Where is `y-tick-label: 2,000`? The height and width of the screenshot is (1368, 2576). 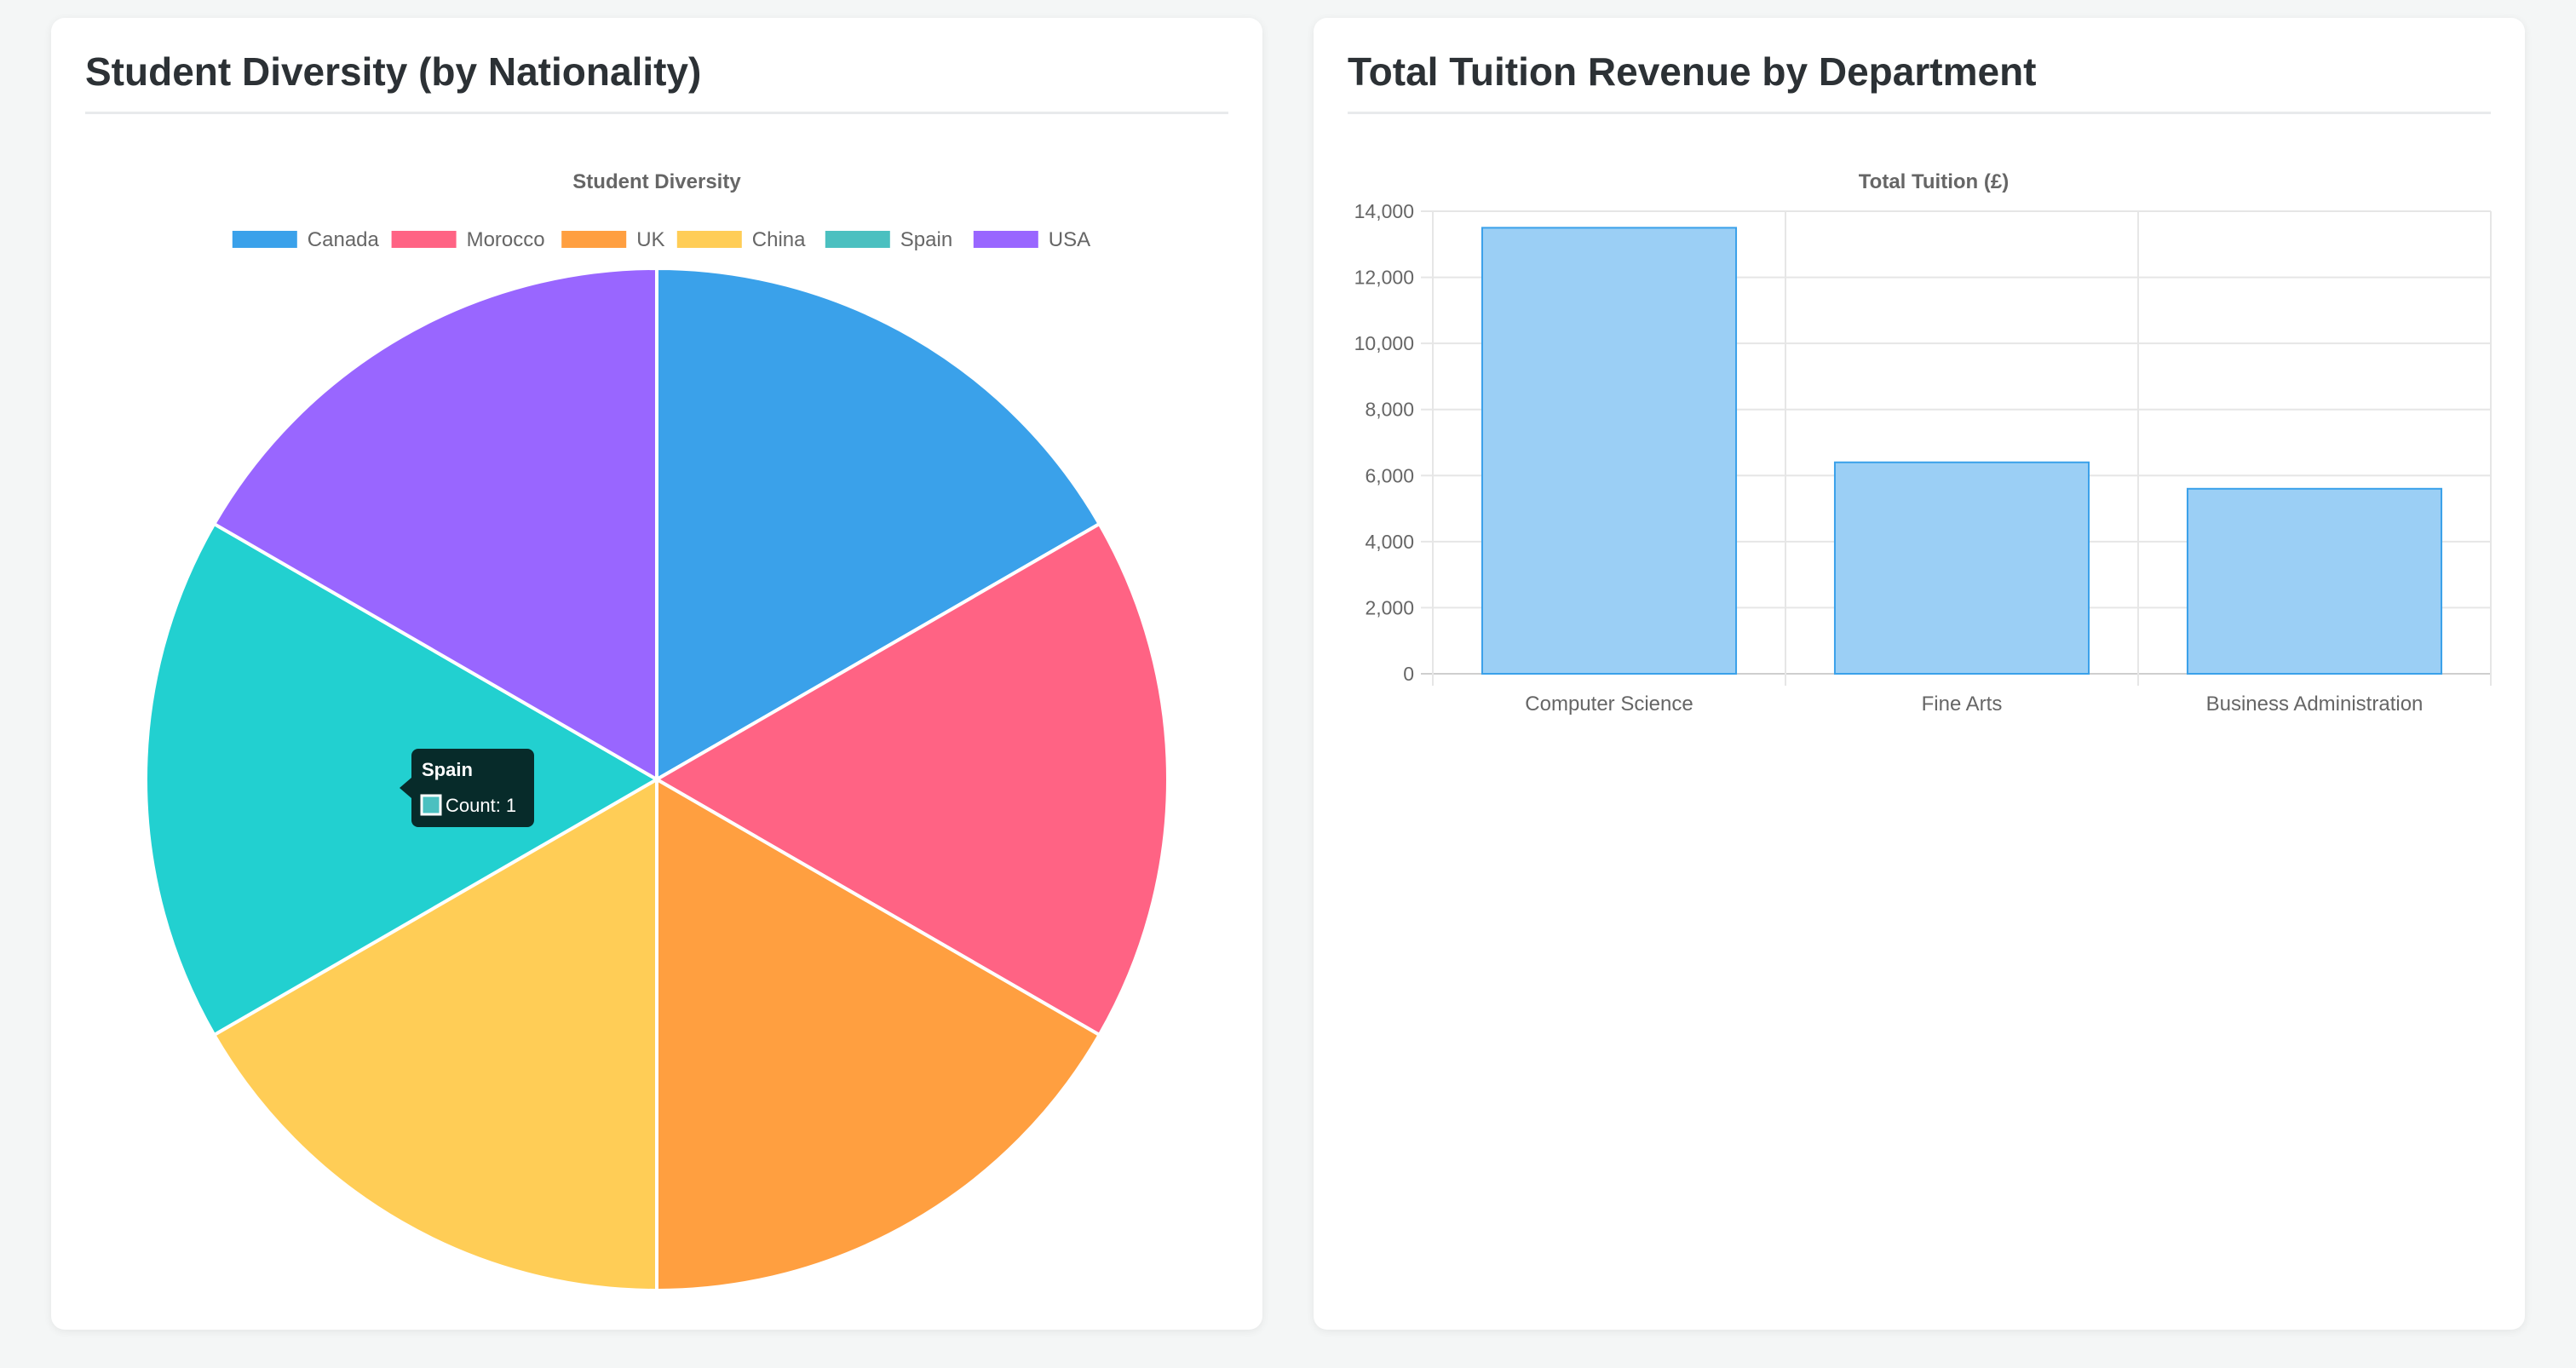 y-tick-label: 2,000 is located at coordinates (1390, 607).